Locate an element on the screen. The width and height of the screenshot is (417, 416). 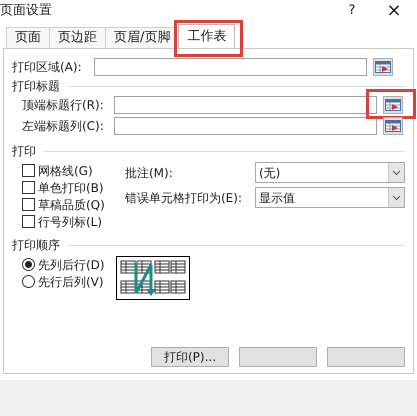
checkbox-label: 行号列标(L) is located at coordinates (70, 222).